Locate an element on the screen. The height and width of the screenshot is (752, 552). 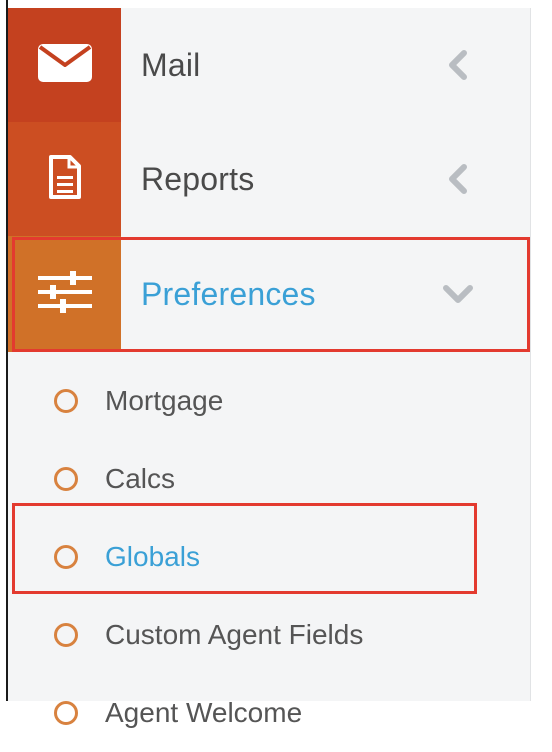
sidebar-item-mail: Mail is located at coordinates (269, 65).